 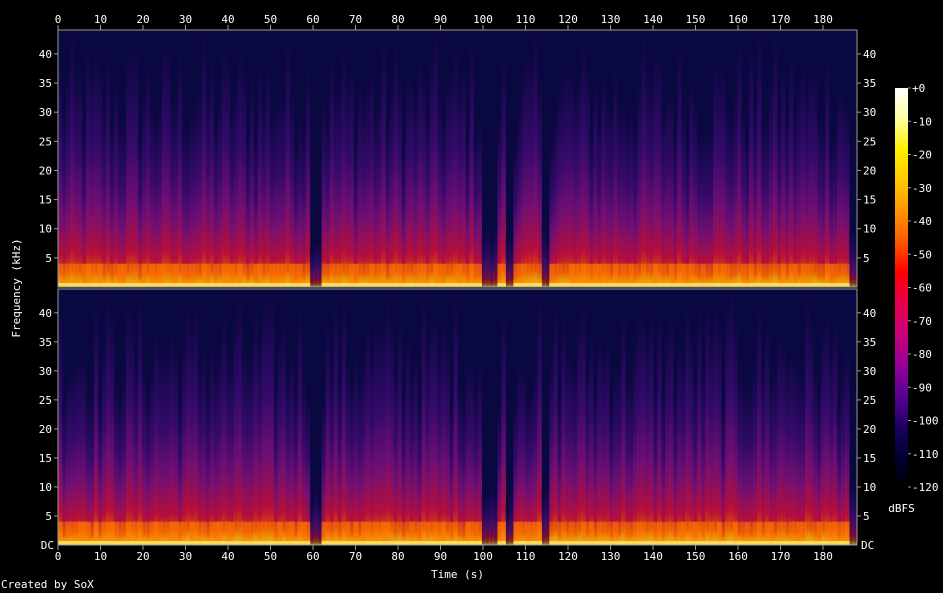 What do you see at coordinates (781, 19) in the screenshot?
I see `x-tick-label-top: 170` at bounding box center [781, 19].